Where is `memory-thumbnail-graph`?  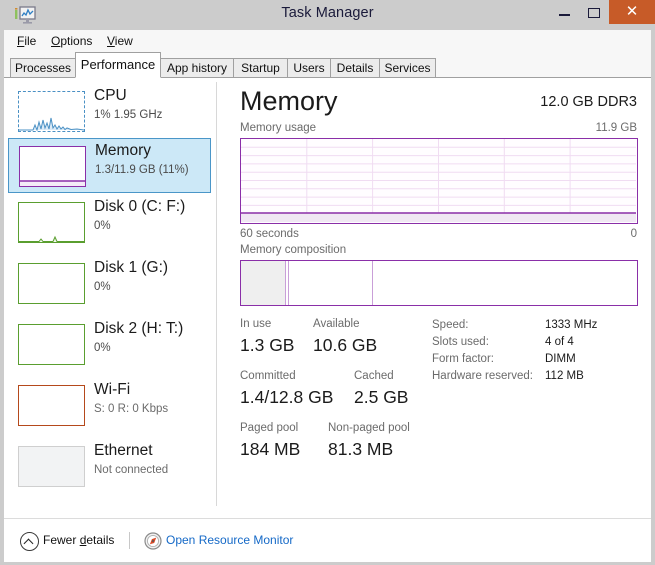 memory-thumbnail-graph is located at coordinates (52, 166).